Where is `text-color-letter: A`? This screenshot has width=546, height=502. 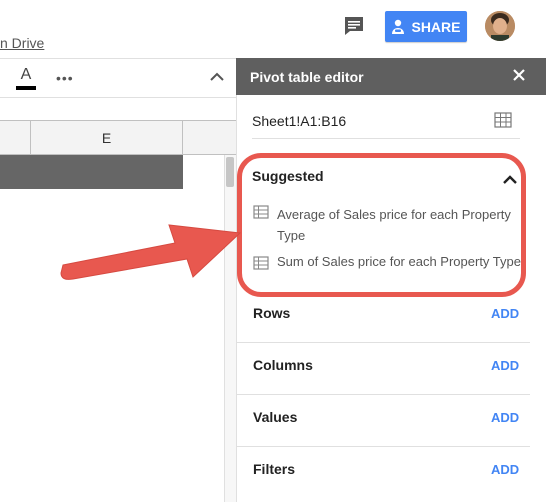
text-color-letter: A is located at coordinates (26, 74).